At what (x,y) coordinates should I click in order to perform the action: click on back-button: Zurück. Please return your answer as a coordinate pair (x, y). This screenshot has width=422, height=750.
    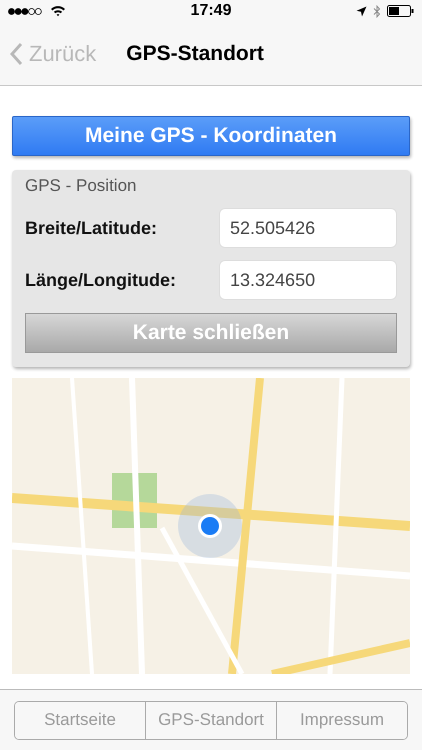
    Looking at the image, I should click on (53, 53).